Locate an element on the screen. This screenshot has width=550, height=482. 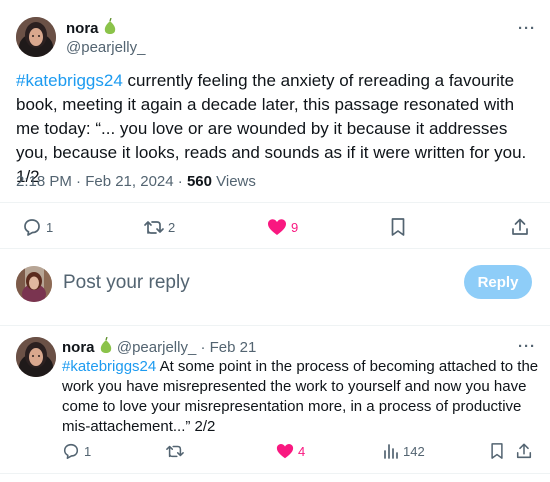
views-action: 142 is located at coordinates (404, 451).